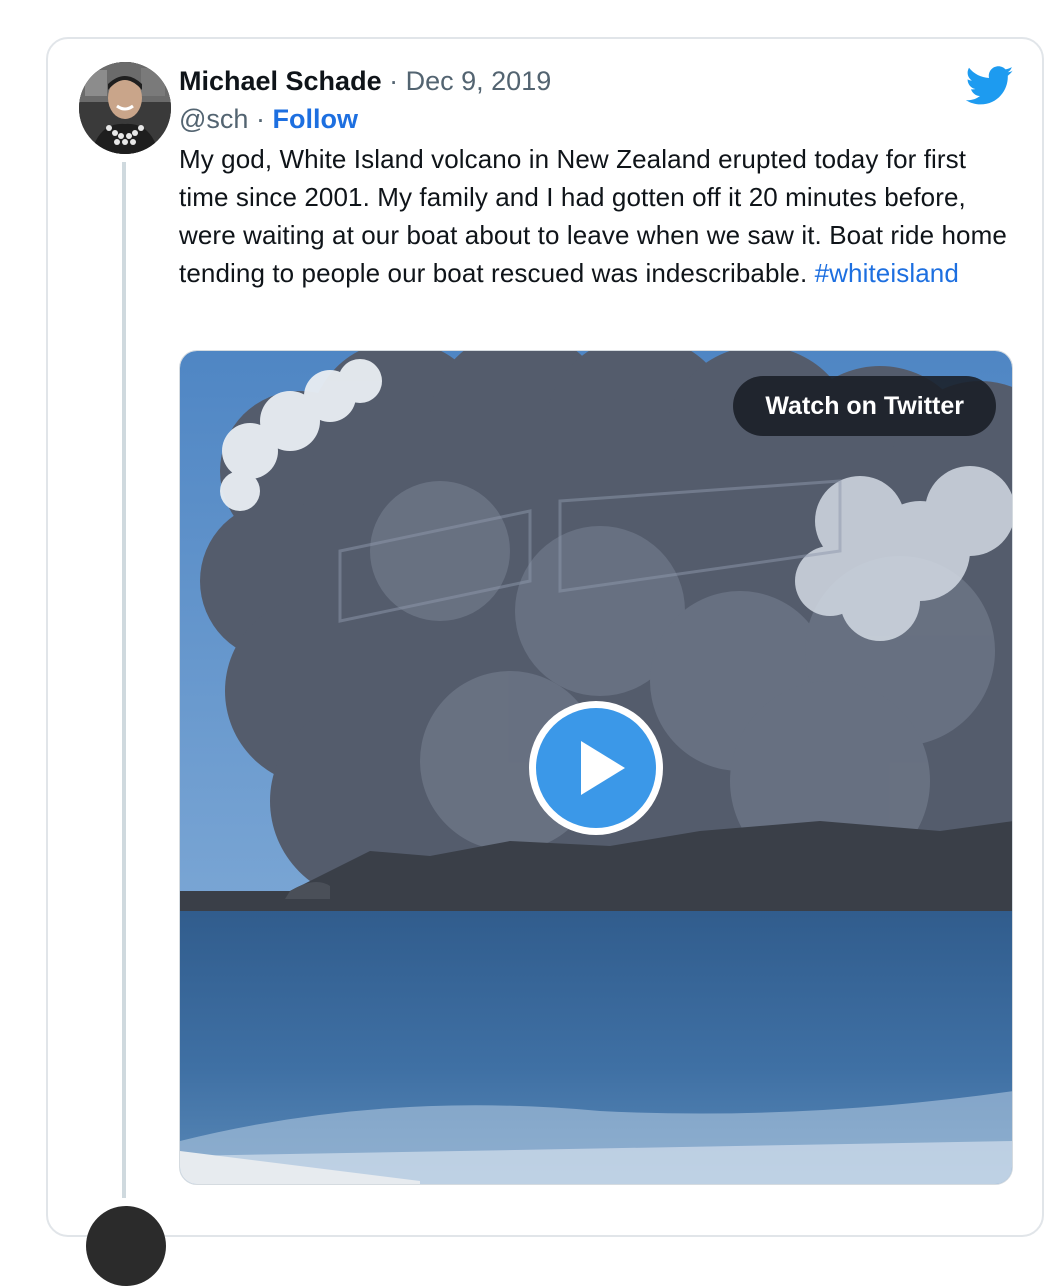  What do you see at coordinates (864, 406) in the screenshot?
I see `watch-on-twitter-button: Watch on Twitter` at bounding box center [864, 406].